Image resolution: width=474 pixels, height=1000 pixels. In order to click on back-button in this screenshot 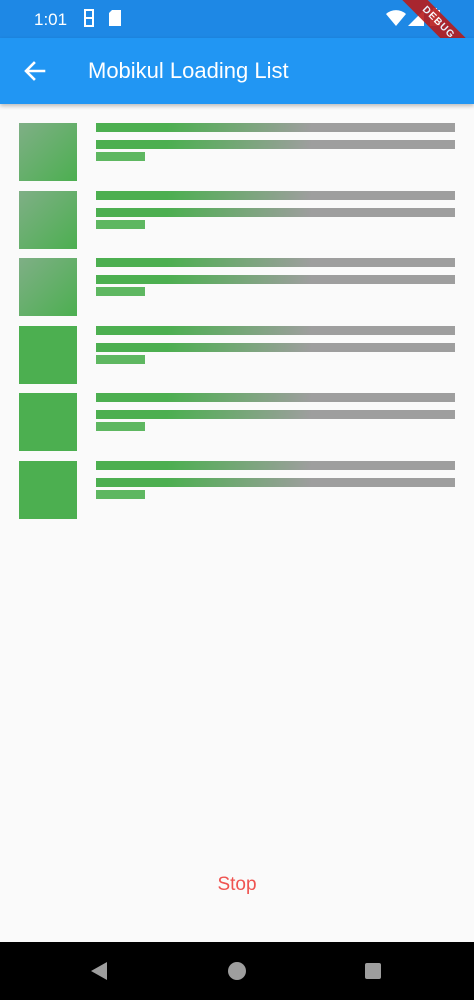, I will do `click(35, 71)`.